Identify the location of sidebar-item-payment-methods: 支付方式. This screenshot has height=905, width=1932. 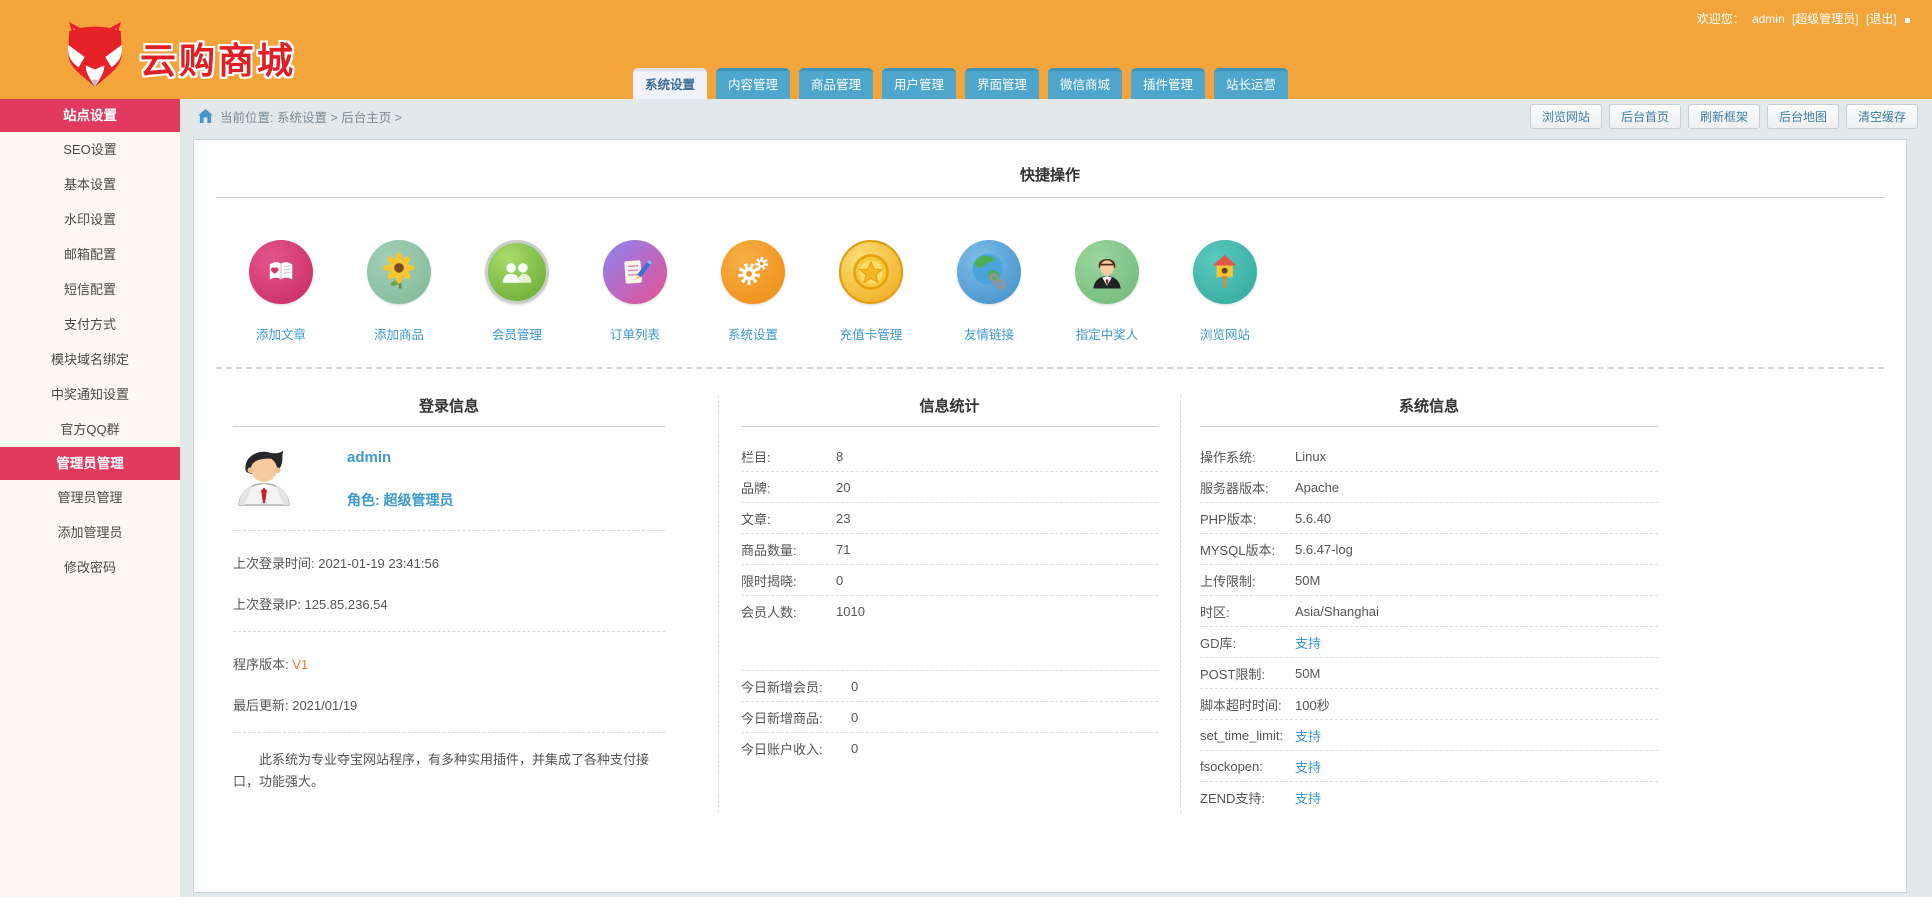
(90, 324).